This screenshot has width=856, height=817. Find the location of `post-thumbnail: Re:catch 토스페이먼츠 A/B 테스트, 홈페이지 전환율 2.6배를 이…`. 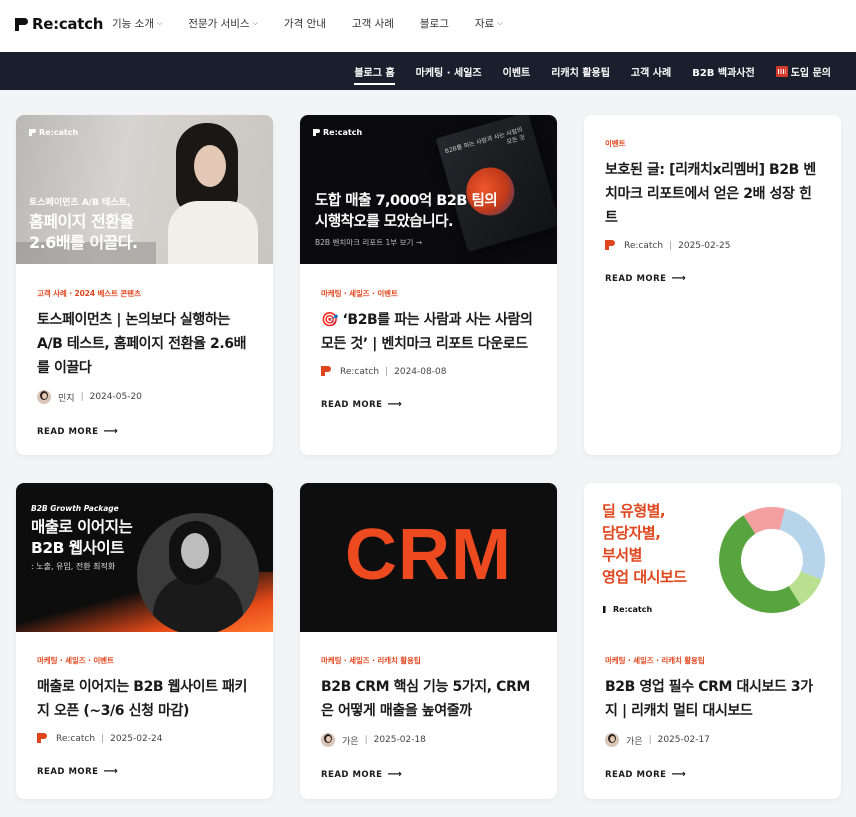

post-thumbnail: Re:catch 토스페이먼츠 A/B 테스트, 홈페이지 전환율 2.6배를 이… is located at coordinates (144, 189).